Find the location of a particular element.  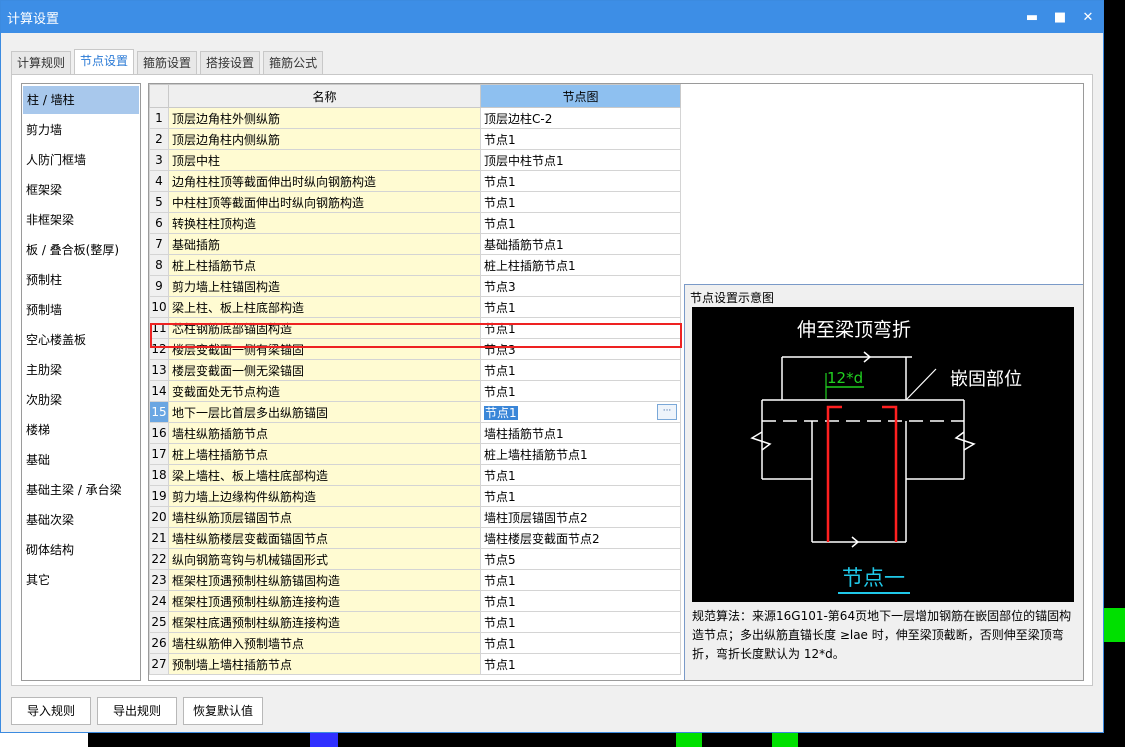

table-row: 12 楼层变截面一侧有梁锚固 节点3 is located at coordinates (415, 349).